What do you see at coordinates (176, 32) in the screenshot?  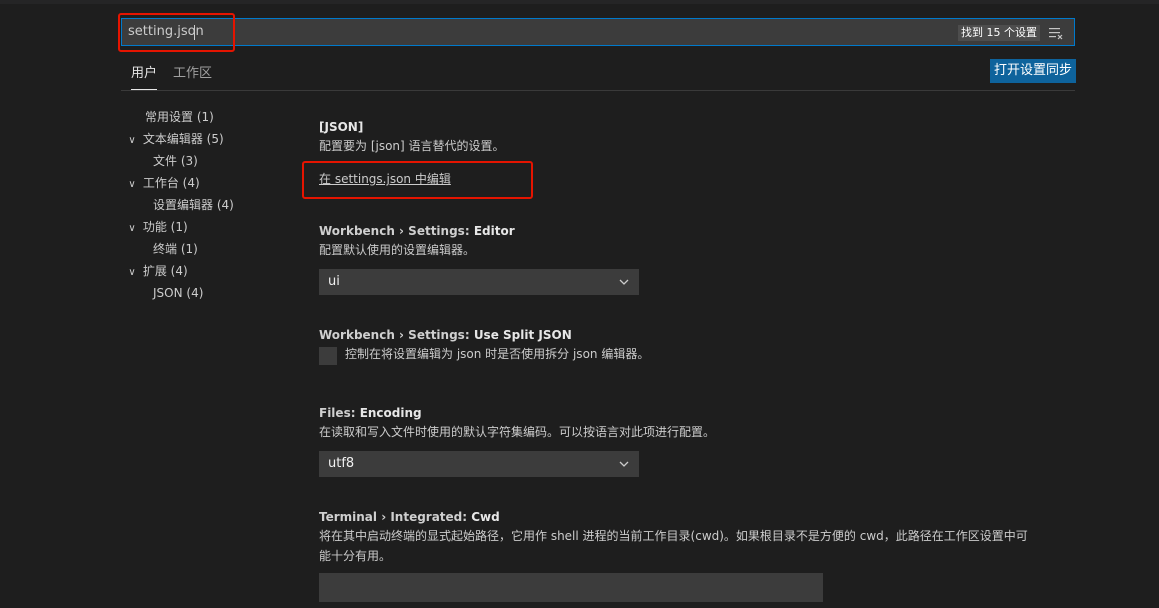 I see `search-highlight-box` at bounding box center [176, 32].